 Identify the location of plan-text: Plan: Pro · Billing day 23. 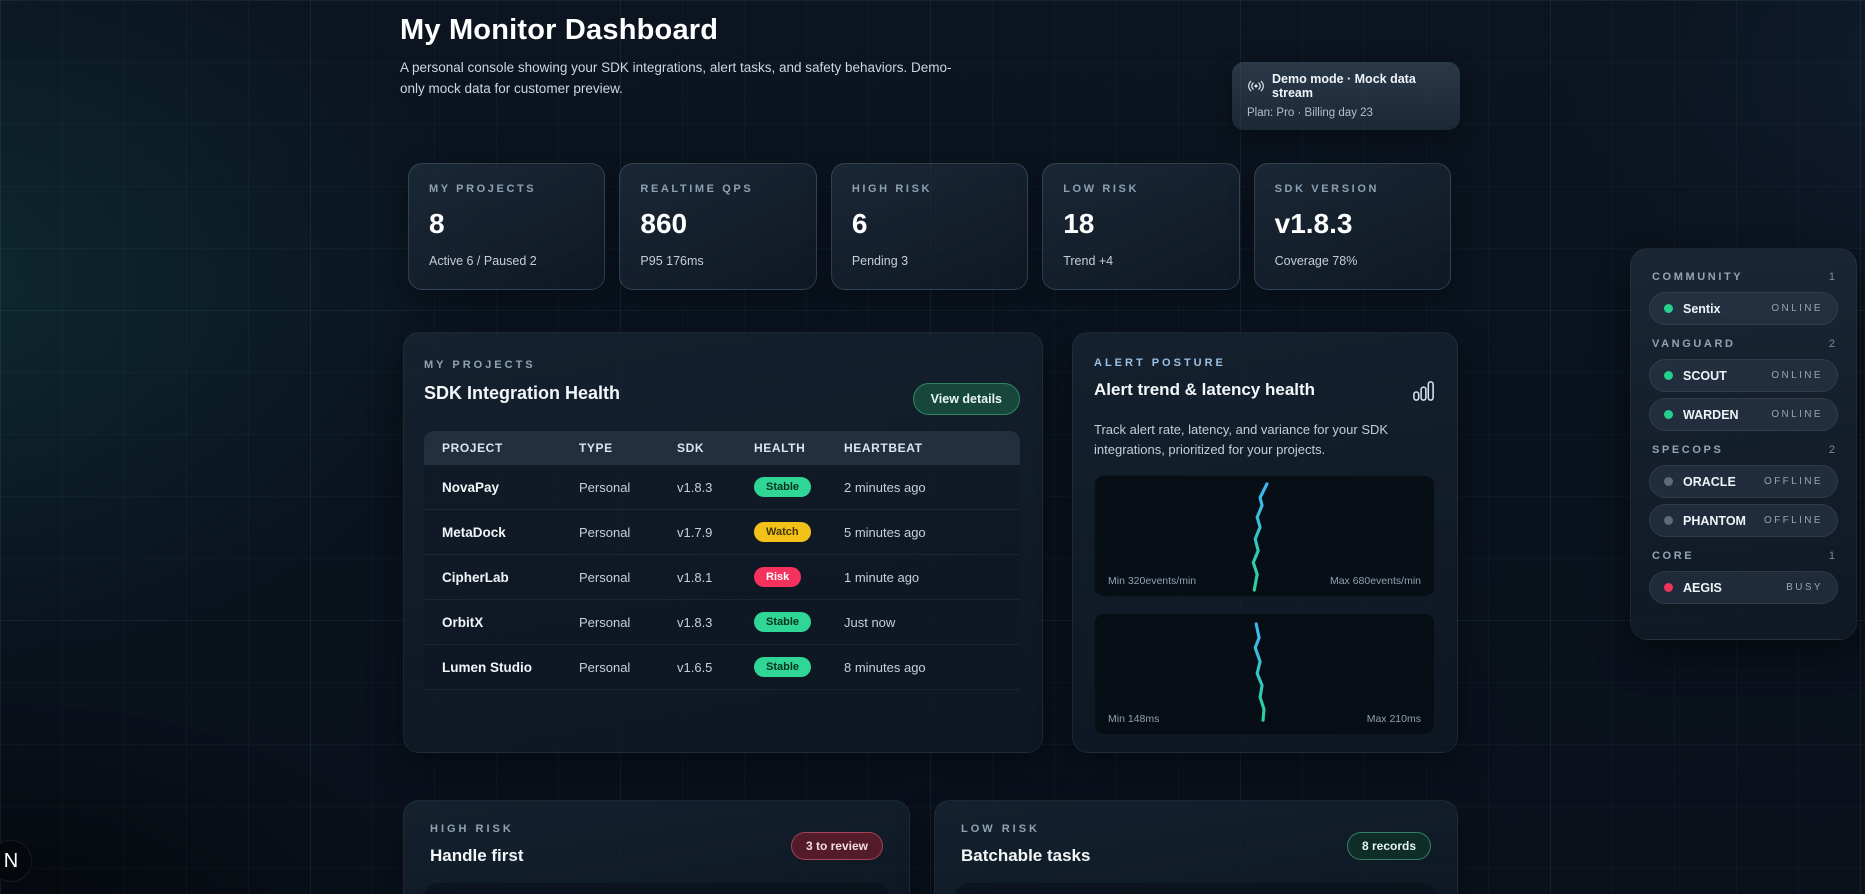
(1310, 113).